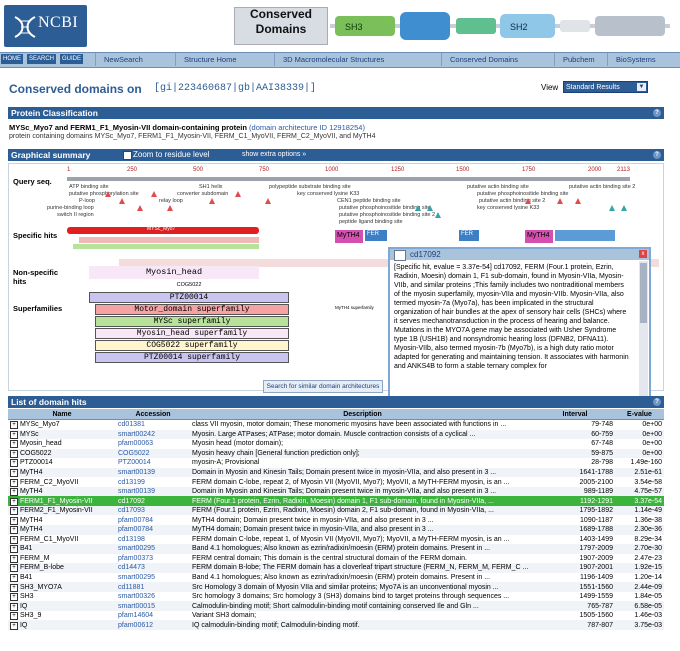 Image resolution: width=680 pixels, height=651 pixels. I want to click on zoom-checkbox, so click(127, 155).